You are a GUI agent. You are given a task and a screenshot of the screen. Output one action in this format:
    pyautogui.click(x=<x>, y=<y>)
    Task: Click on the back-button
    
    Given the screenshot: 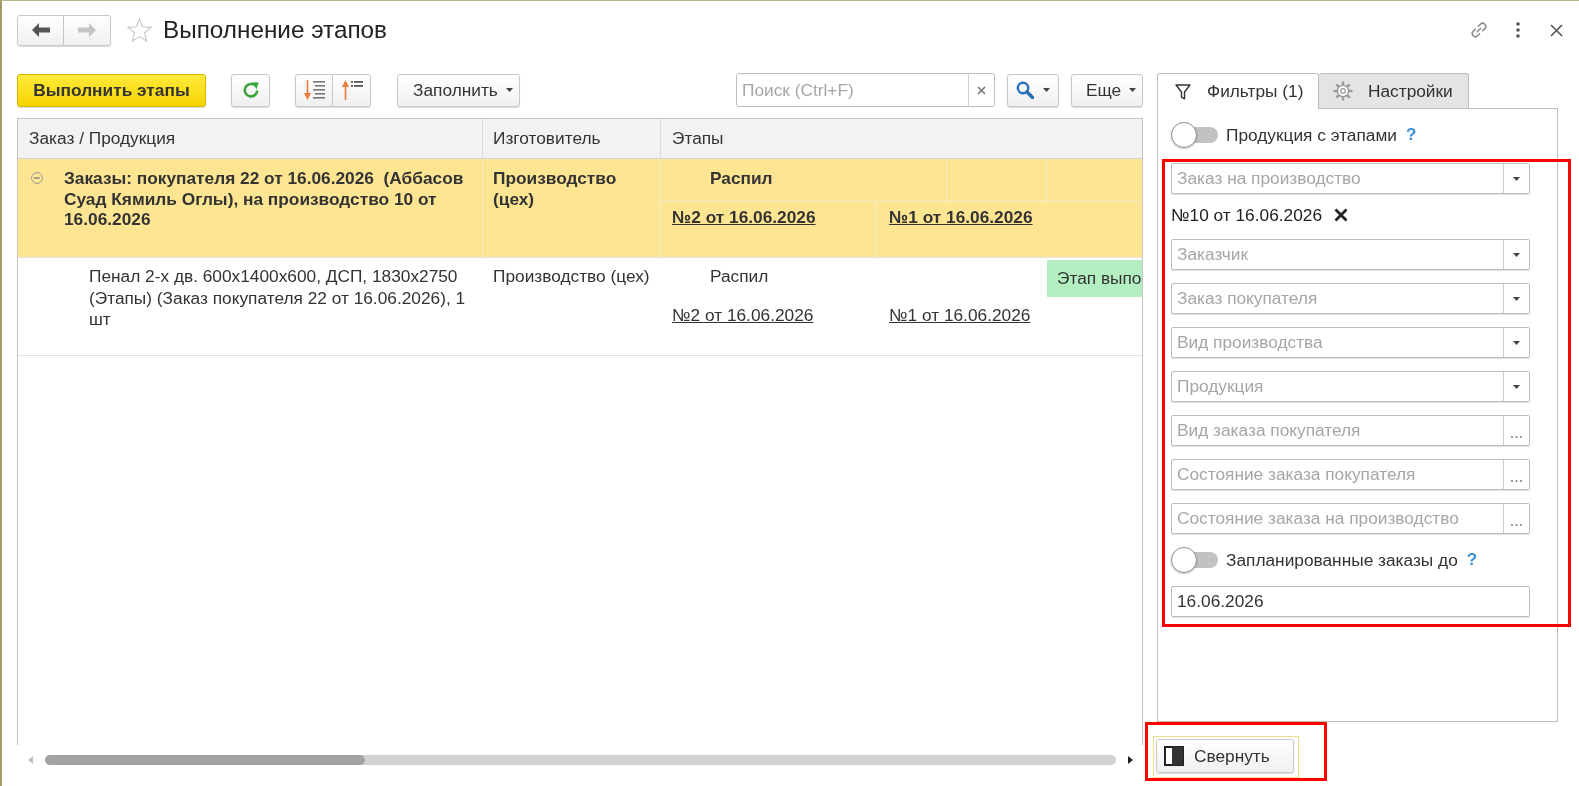 What is the action you would take?
    pyautogui.click(x=40, y=30)
    